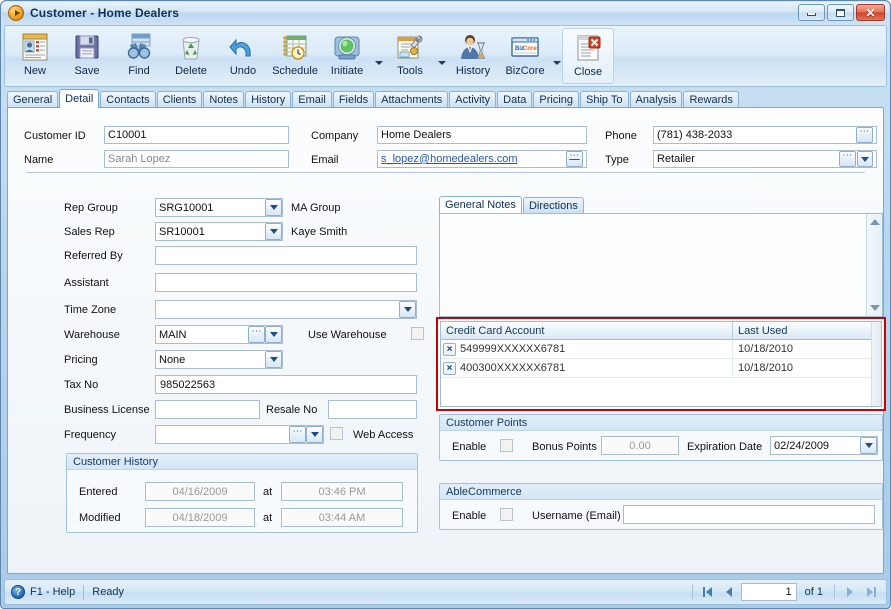  Describe the element at coordinates (224, 99) in the screenshot. I see `tab-notes: Notes` at that location.